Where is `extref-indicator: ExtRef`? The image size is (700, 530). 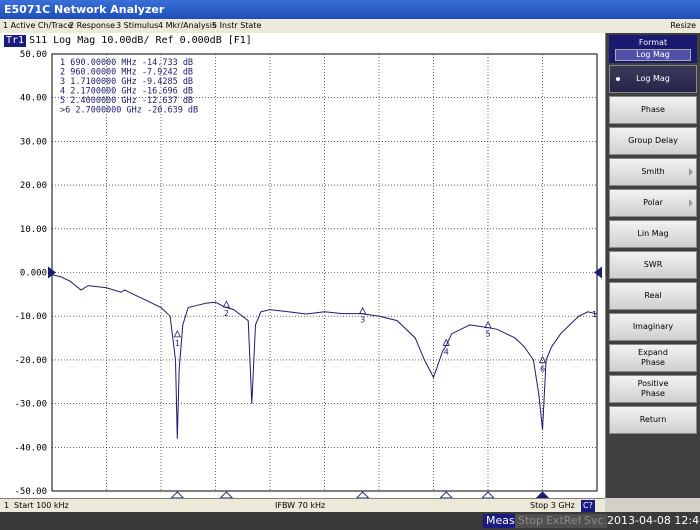 extref-indicator: ExtRef is located at coordinates (564, 521).